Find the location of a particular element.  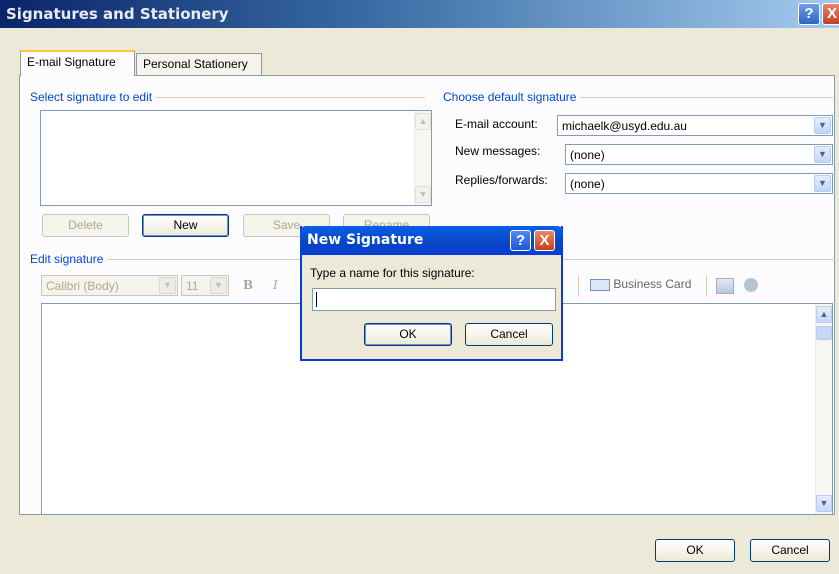

window-title: Signatures and Stationery is located at coordinates (117, 14).